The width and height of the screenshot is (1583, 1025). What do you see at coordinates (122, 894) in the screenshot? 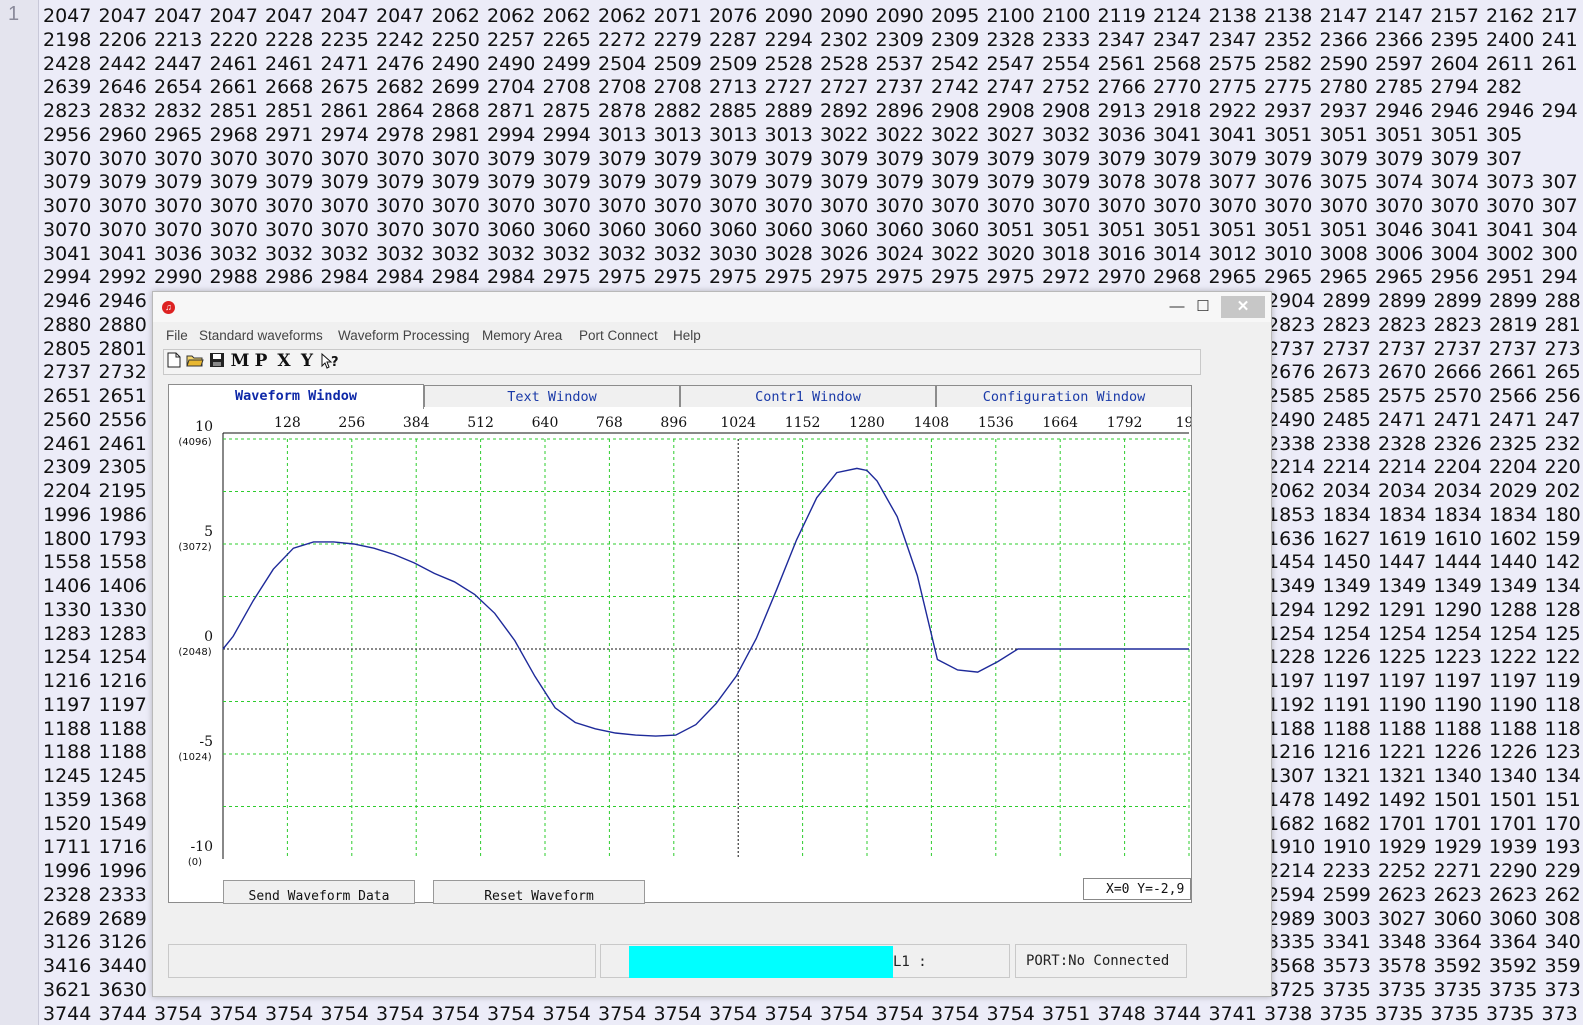
I see `editor-value: 2333` at bounding box center [122, 894].